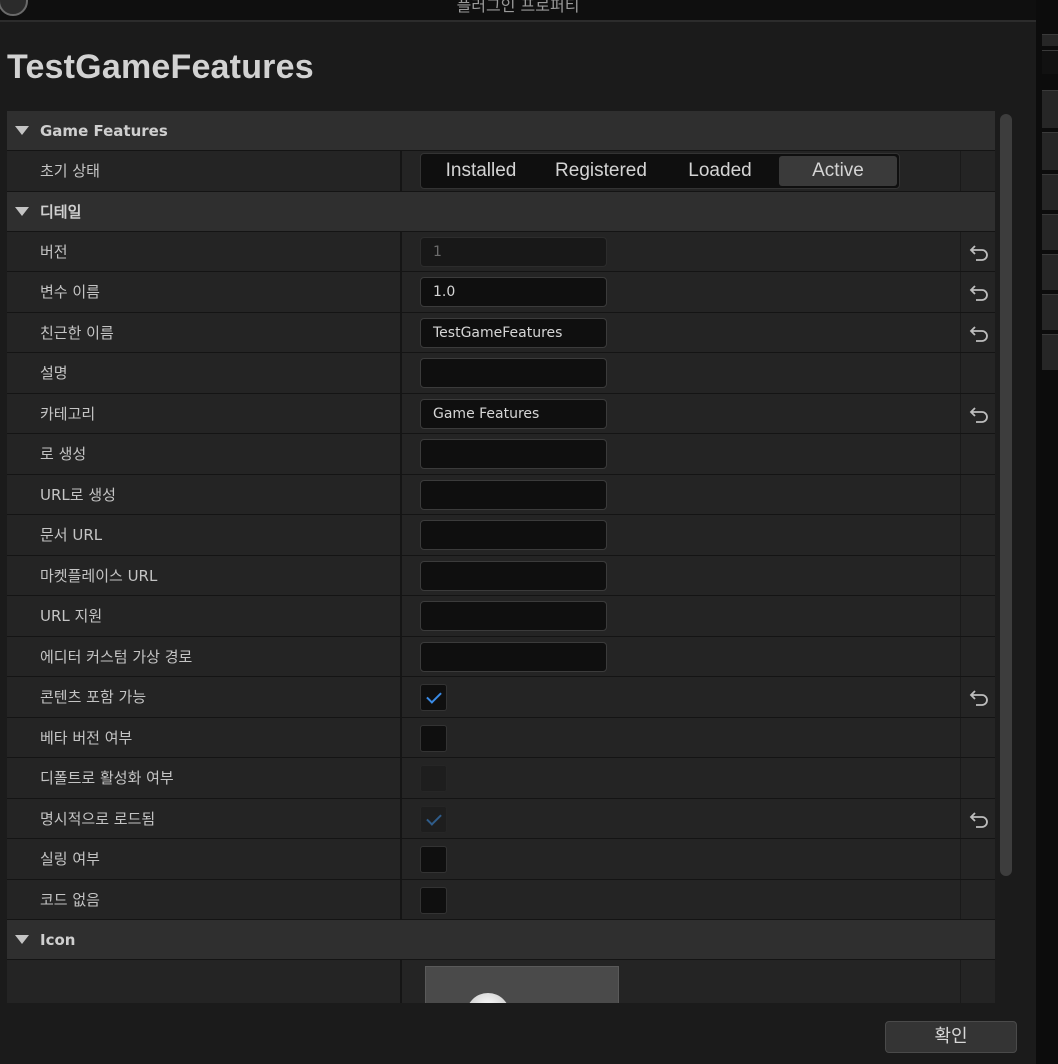  I want to click on state-option-loaded: Loaded, so click(720, 171).